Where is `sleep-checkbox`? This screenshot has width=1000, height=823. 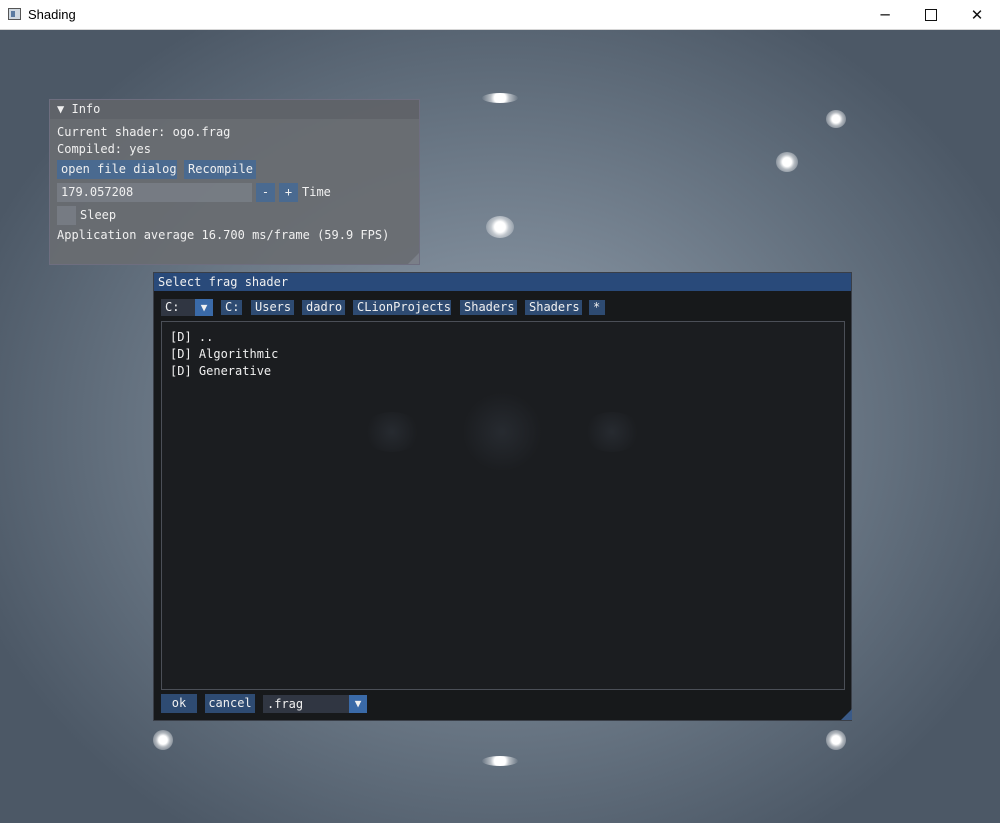 sleep-checkbox is located at coordinates (66, 215).